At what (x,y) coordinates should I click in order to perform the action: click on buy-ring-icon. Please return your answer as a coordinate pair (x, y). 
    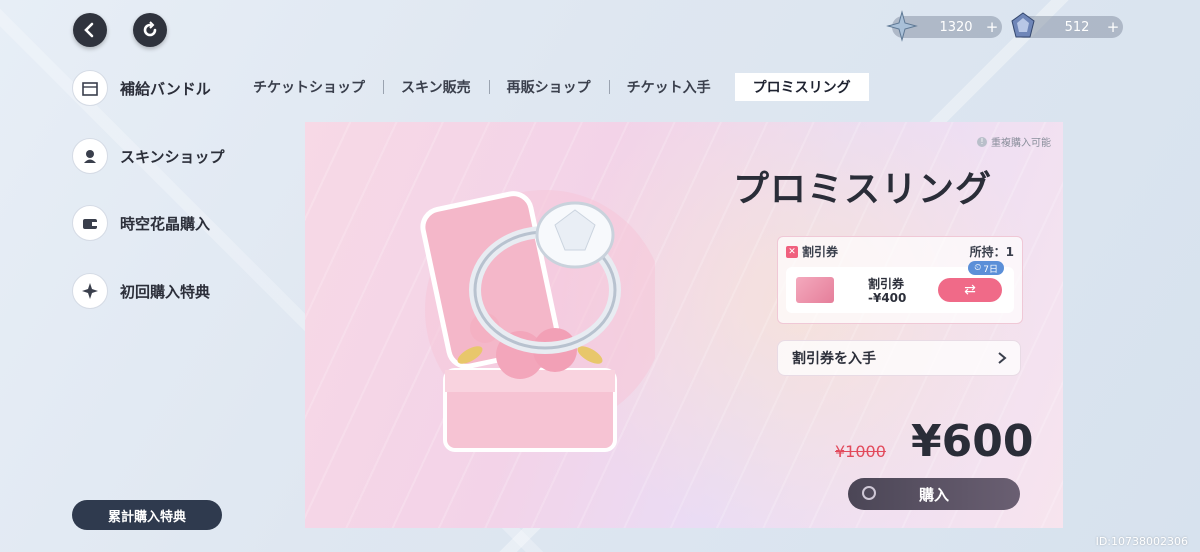
    Looking at the image, I should click on (869, 493).